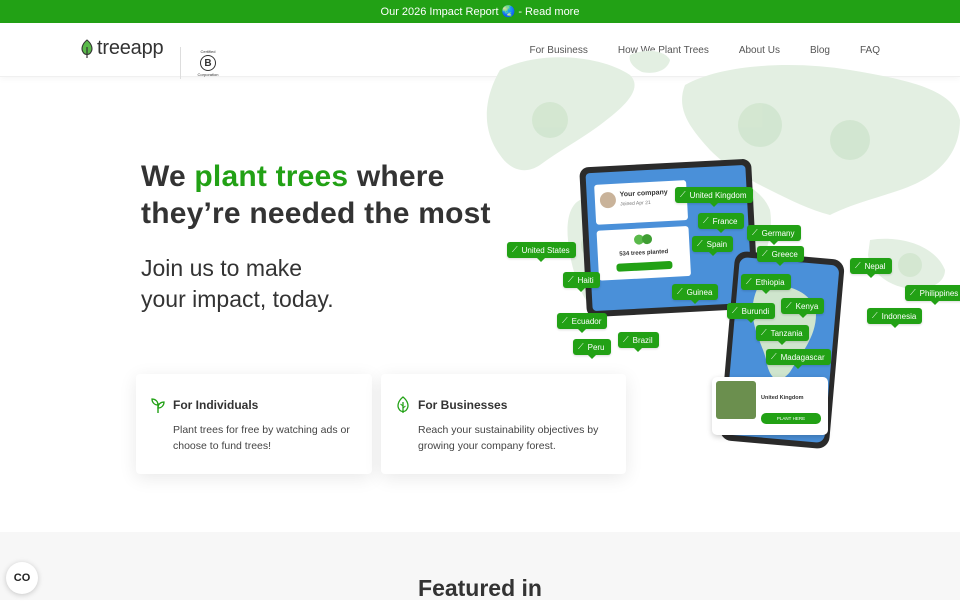 This screenshot has height=602, width=960. I want to click on cookie-icon: CO, so click(22, 578).